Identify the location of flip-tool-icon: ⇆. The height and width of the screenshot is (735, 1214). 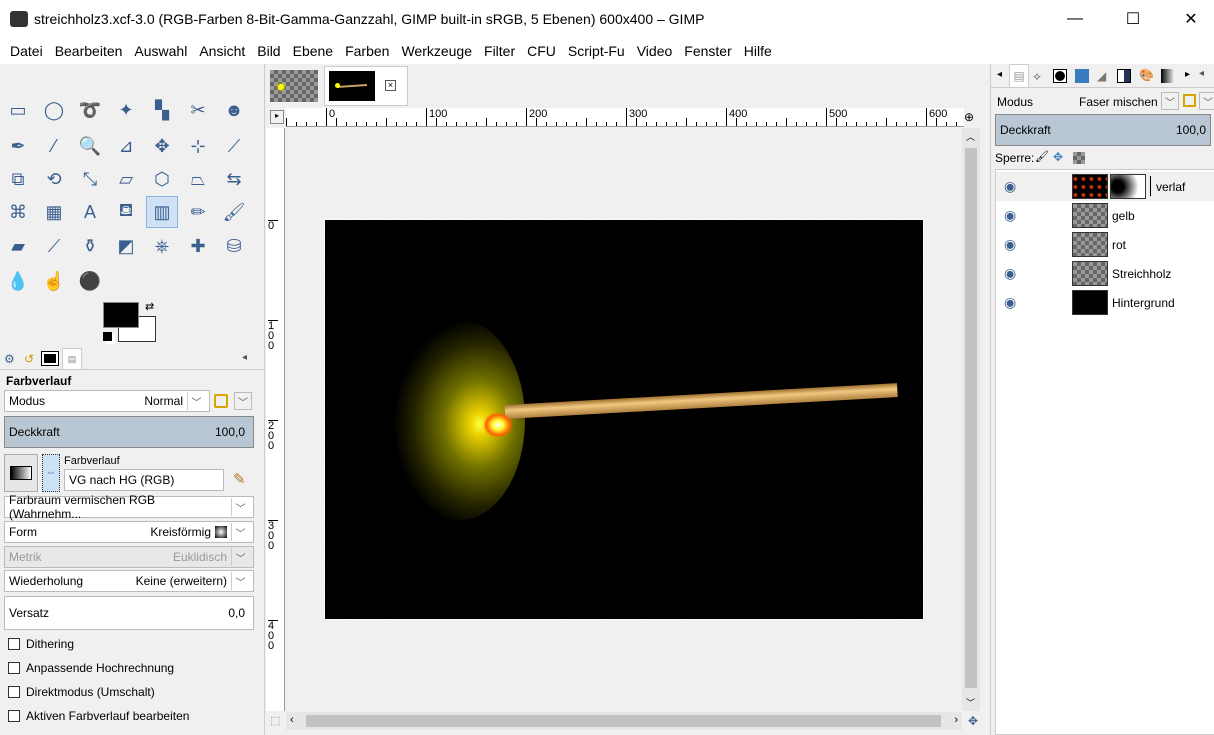
(234, 179).